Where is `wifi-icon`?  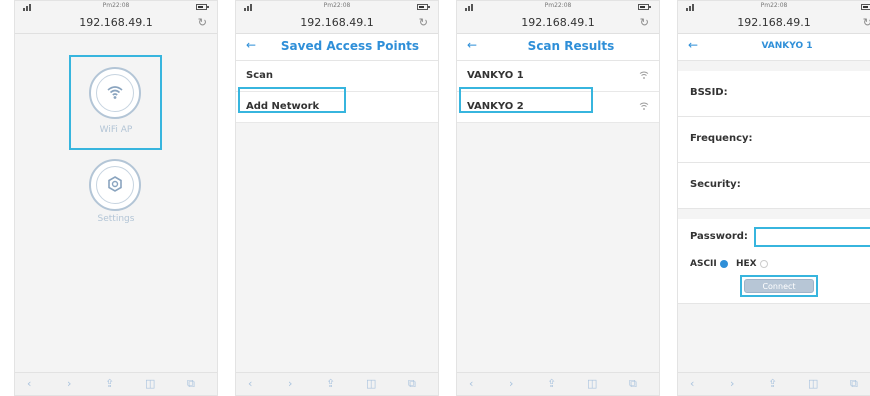
wifi-icon is located at coordinates (115, 92).